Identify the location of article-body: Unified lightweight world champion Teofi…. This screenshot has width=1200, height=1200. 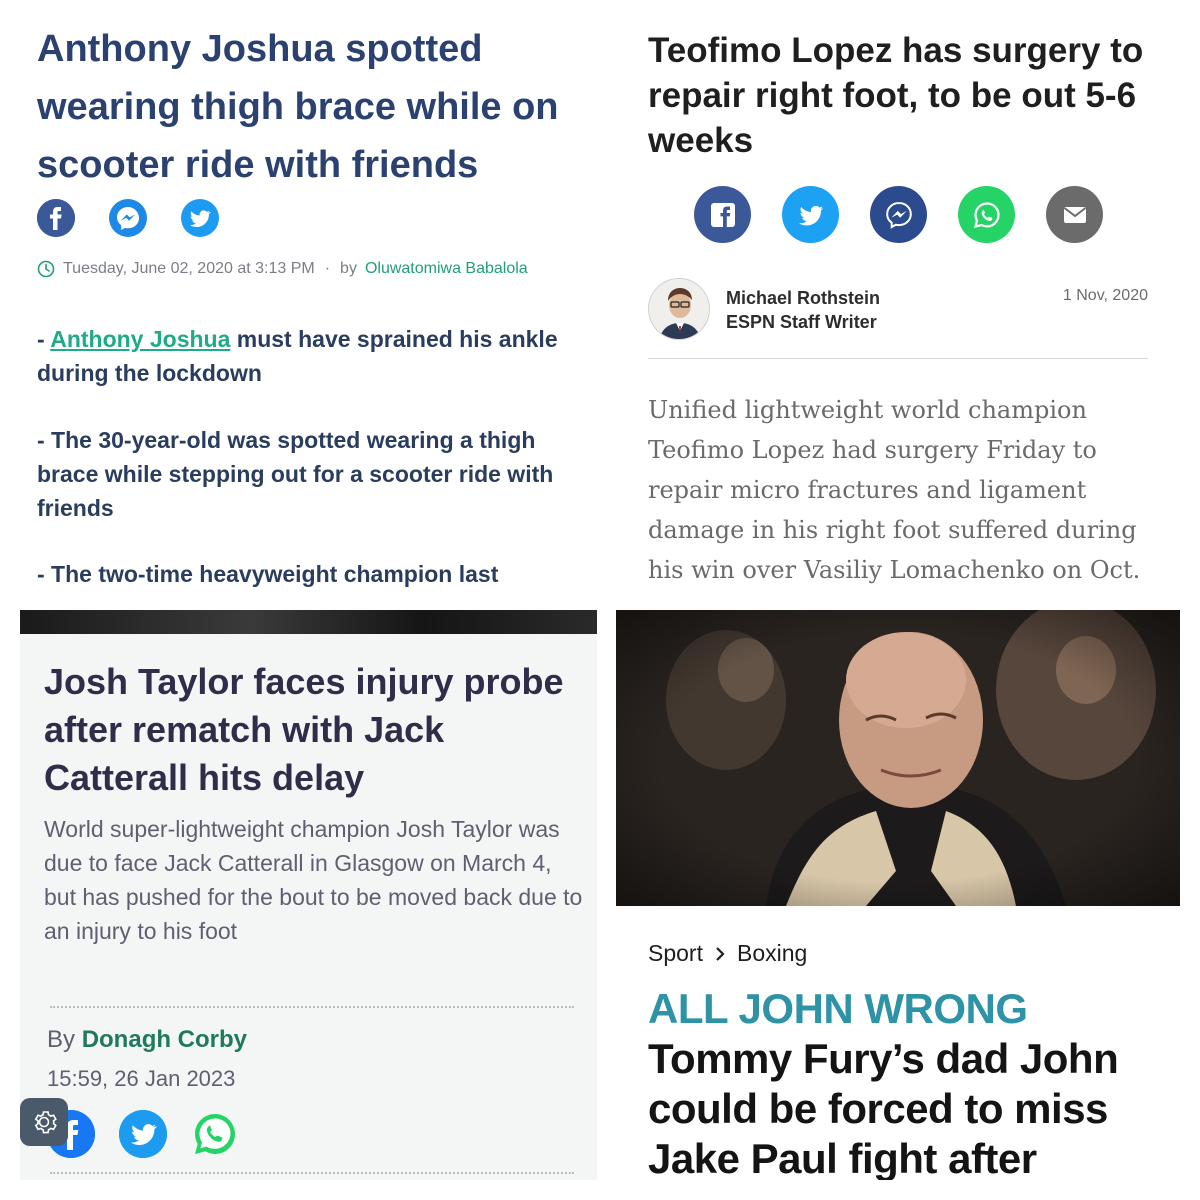
(894, 490).